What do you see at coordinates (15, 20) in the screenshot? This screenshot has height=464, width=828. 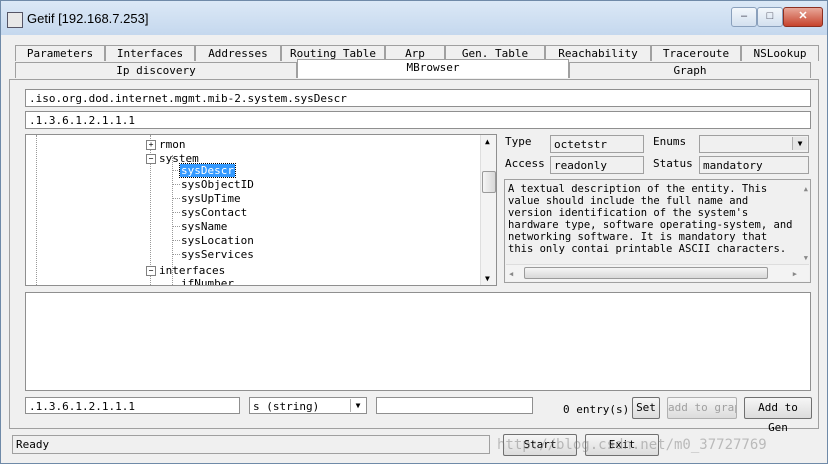 I see `app-icon` at bounding box center [15, 20].